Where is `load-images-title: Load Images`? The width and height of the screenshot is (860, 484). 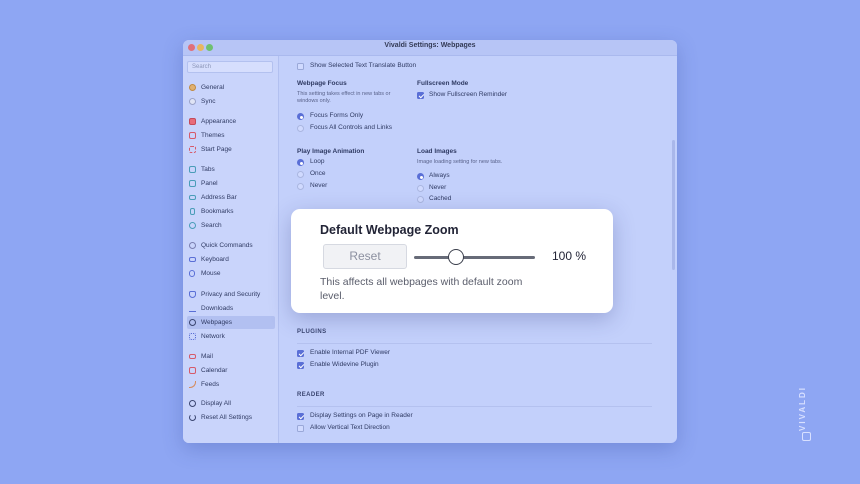
load-images-title: Load Images is located at coordinates (437, 151).